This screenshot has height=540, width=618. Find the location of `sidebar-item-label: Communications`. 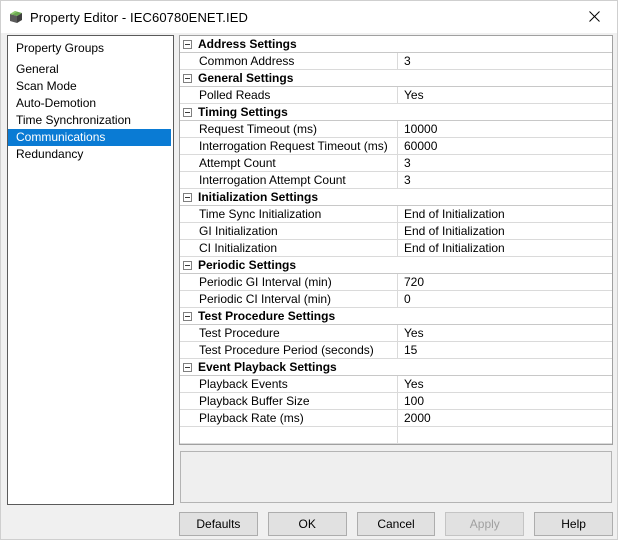

sidebar-item-label: Communications is located at coordinates (61, 137).